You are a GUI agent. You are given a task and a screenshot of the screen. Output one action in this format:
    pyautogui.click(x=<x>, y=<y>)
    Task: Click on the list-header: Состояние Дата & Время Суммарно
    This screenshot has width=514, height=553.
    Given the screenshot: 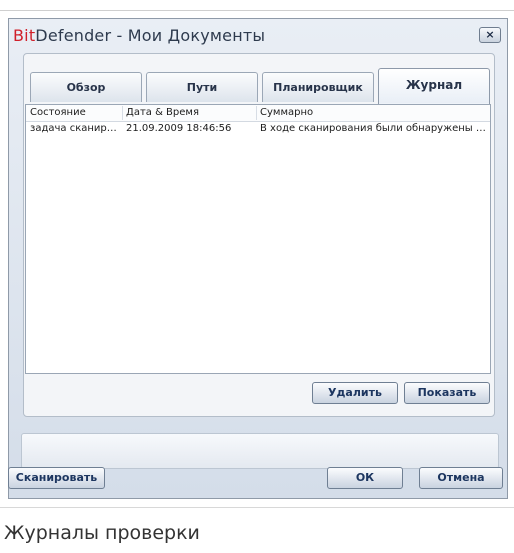 What is the action you would take?
    pyautogui.click(x=258, y=113)
    